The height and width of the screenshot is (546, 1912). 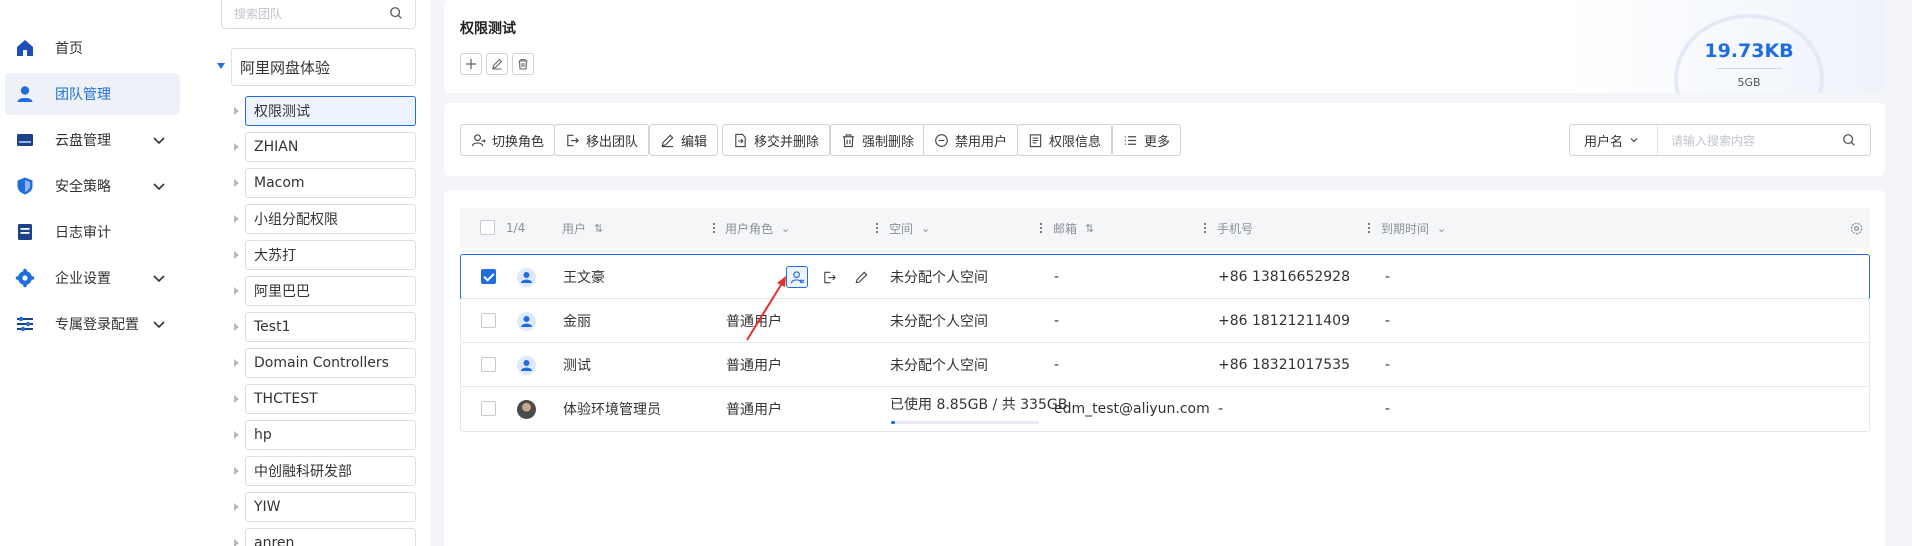 I want to click on edit-user-action, so click(x=861, y=277).